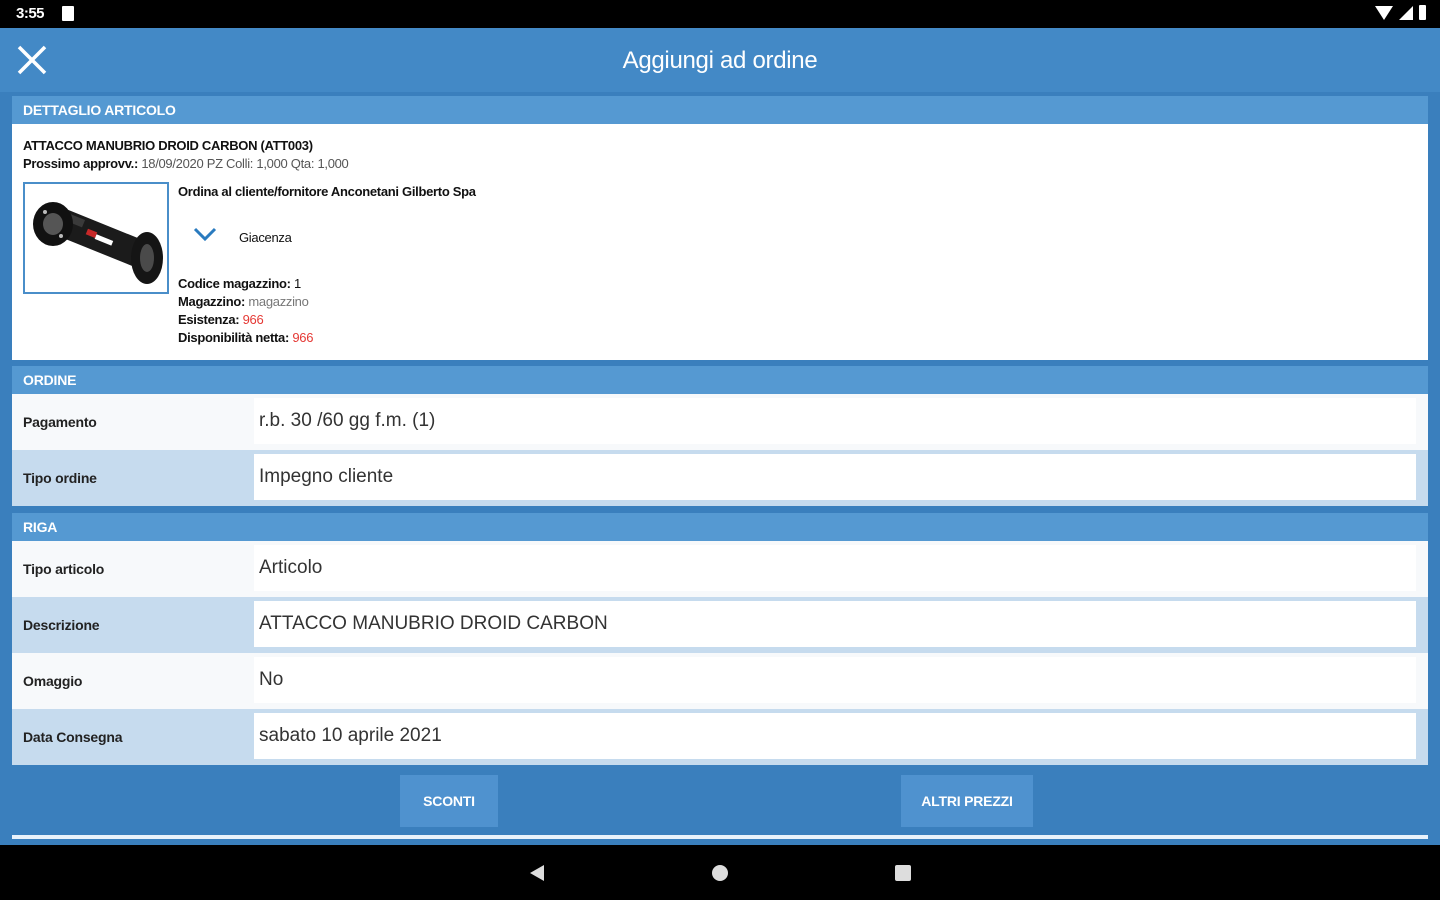  Describe the element at coordinates (278, 301) in the screenshot. I see `warehouse-value: magazzino` at that location.